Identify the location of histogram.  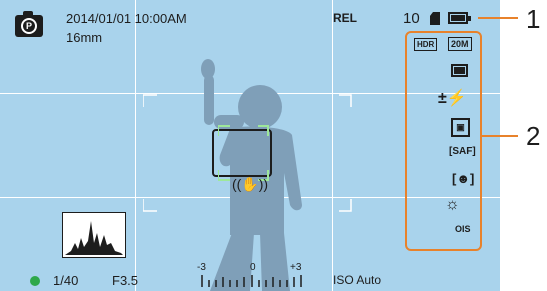
(94, 235).